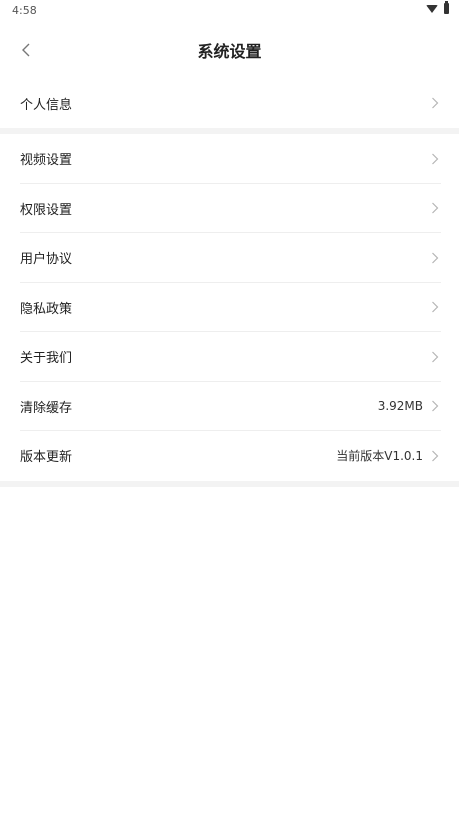  What do you see at coordinates (400, 406) in the screenshot?
I see `cache-size-value: 3.92MB` at bounding box center [400, 406].